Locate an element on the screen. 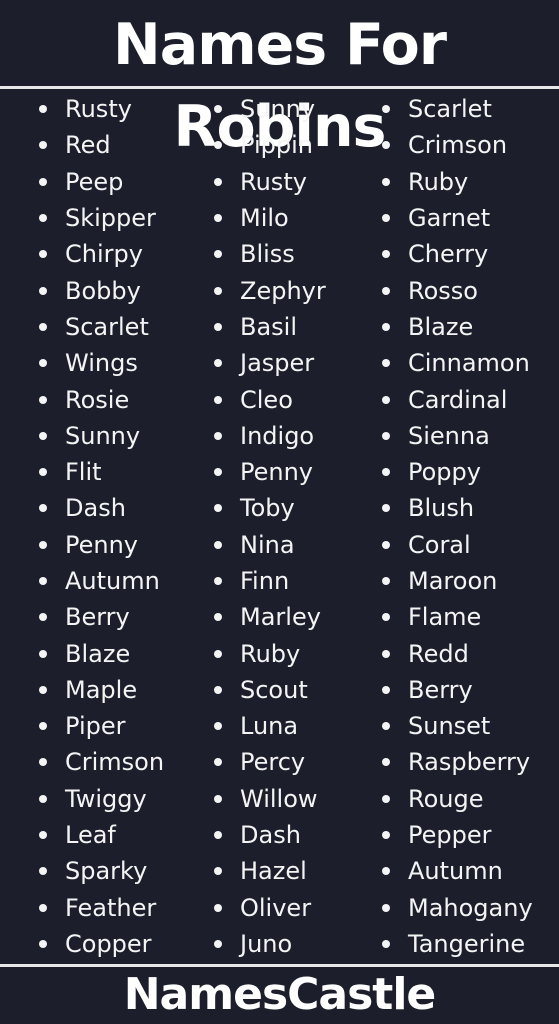 This screenshot has height=1024, width=559. list-item: Coral is located at coordinates (457, 545).